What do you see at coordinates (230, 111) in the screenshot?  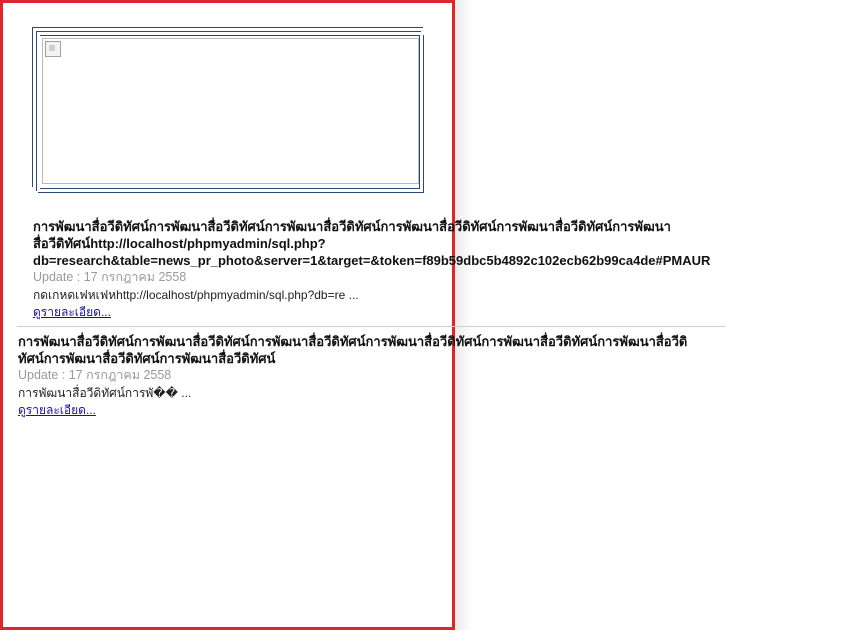 I see `news-thumbnail` at bounding box center [230, 111].